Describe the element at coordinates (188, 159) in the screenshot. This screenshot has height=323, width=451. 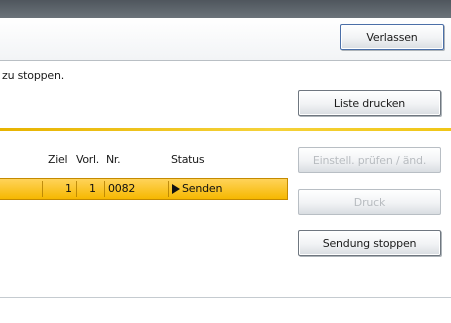
I see `column-header-status: Status` at that location.